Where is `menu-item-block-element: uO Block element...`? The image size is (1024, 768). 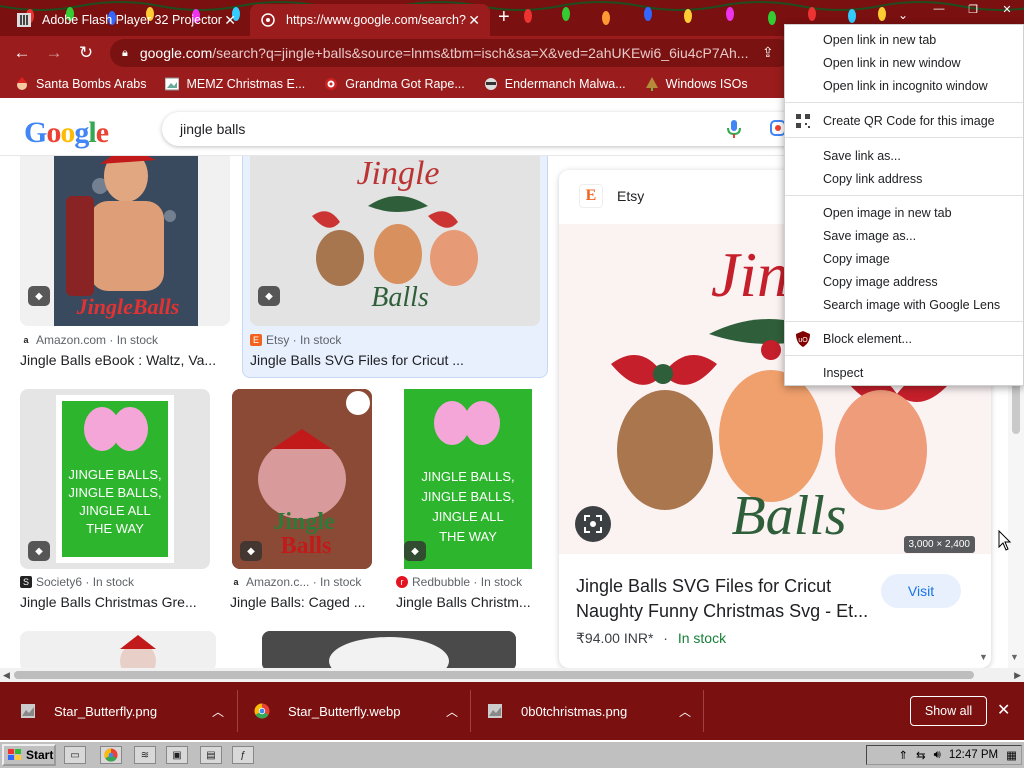 menu-item-block-element: uO Block element... is located at coordinates (904, 339).